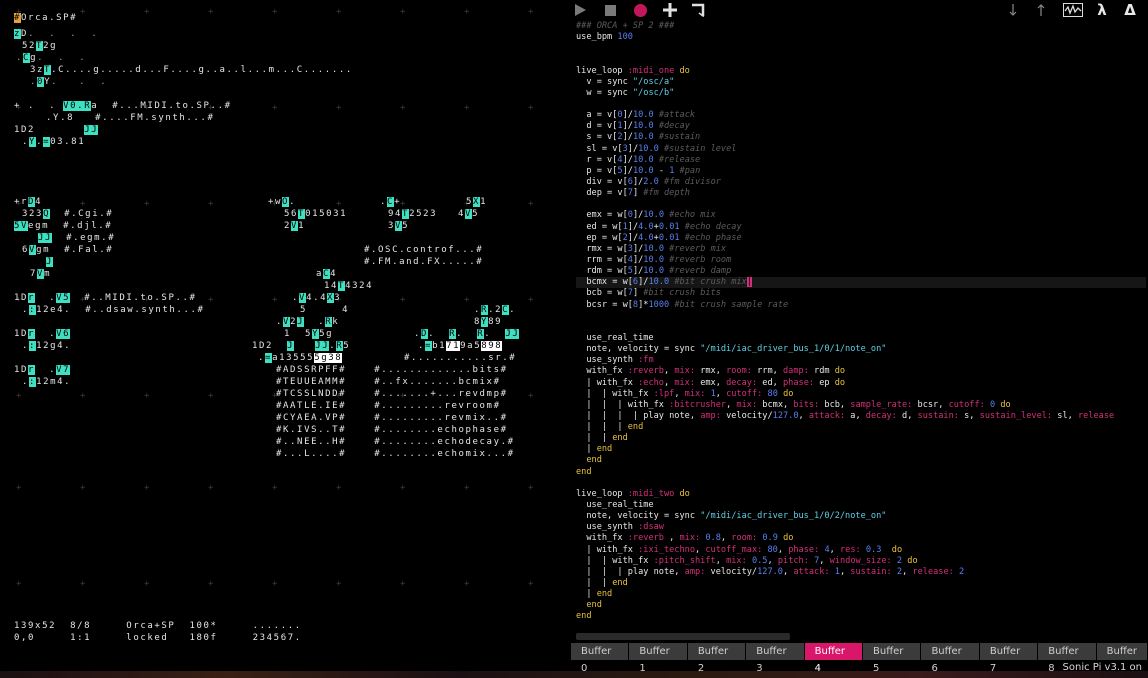 The width and height of the screenshot is (1148, 678). What do you see at coordinates (1130, 10) in the screenshot?
I see `delta-icon: Δ` at bounding box center [1130, 10].